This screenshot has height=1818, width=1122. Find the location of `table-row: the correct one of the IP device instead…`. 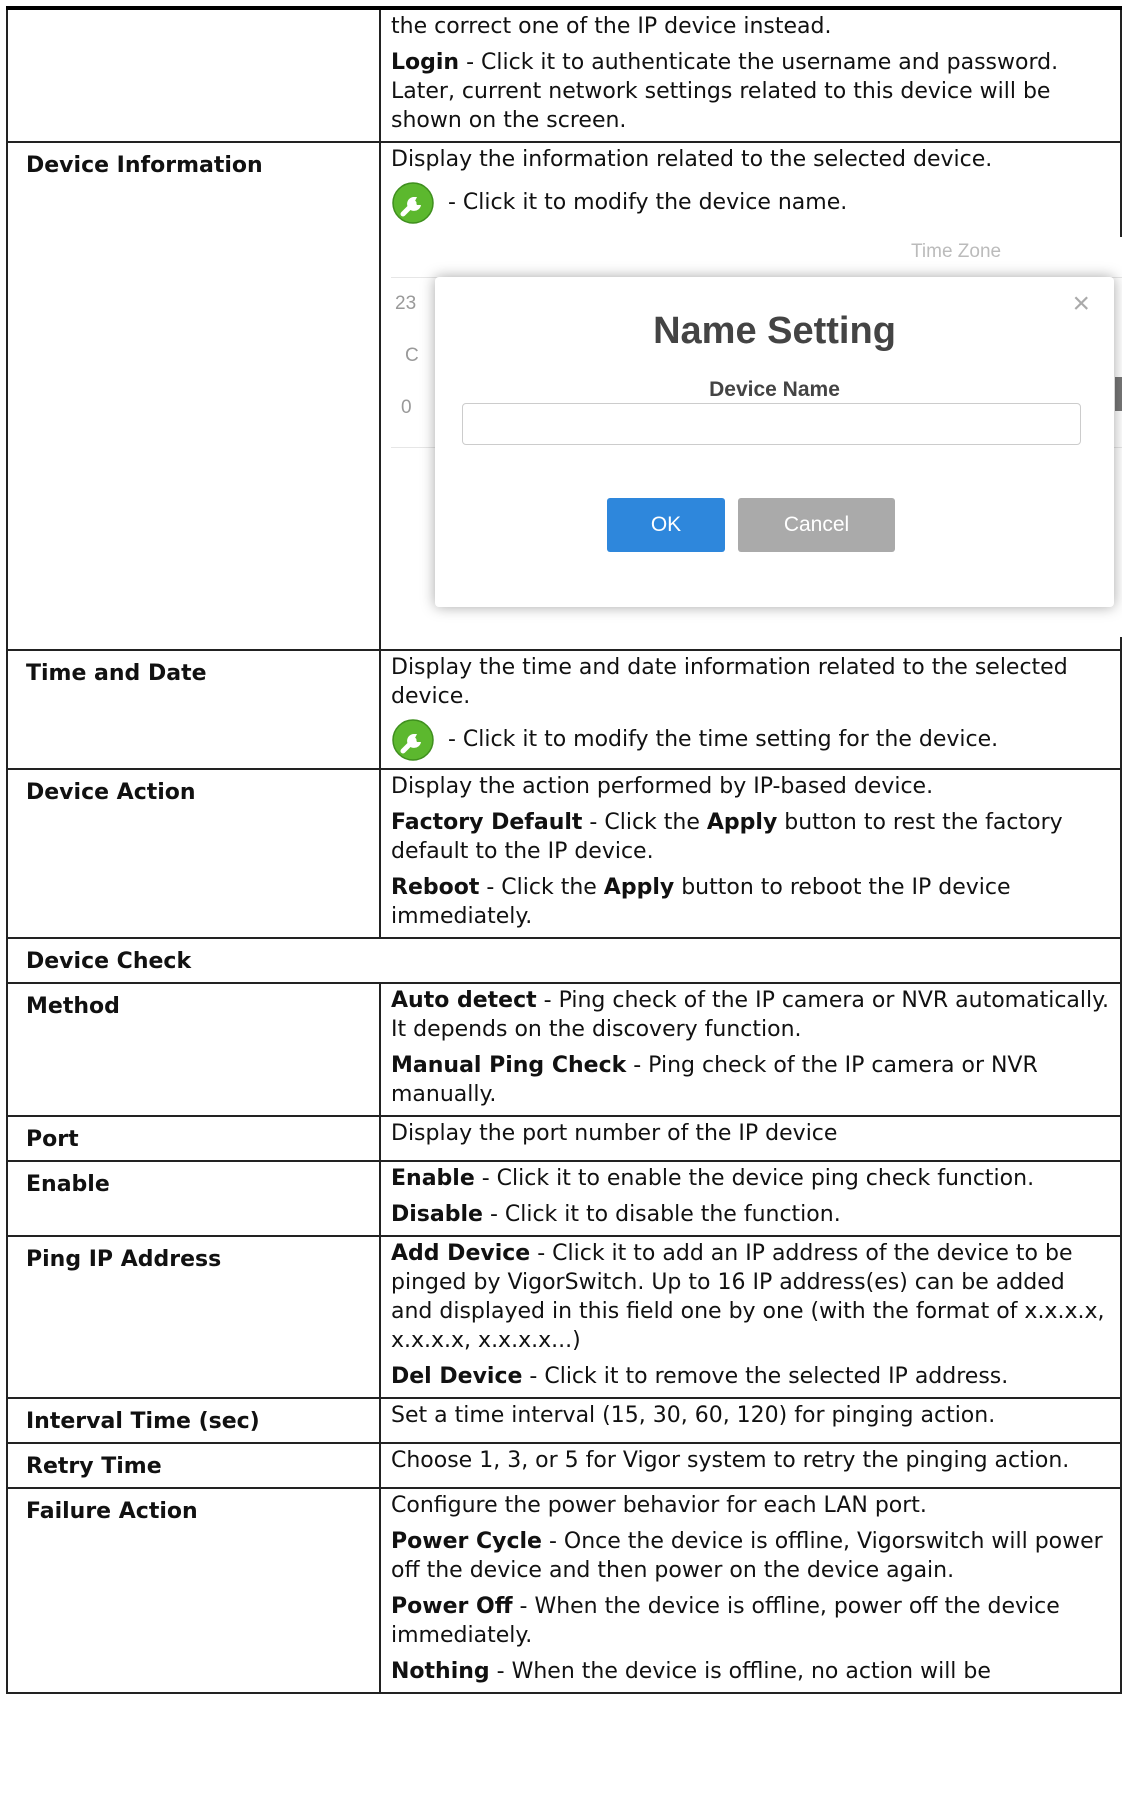

table-row: the correct one of the IP device instead… is located at coordinates (564, 74).